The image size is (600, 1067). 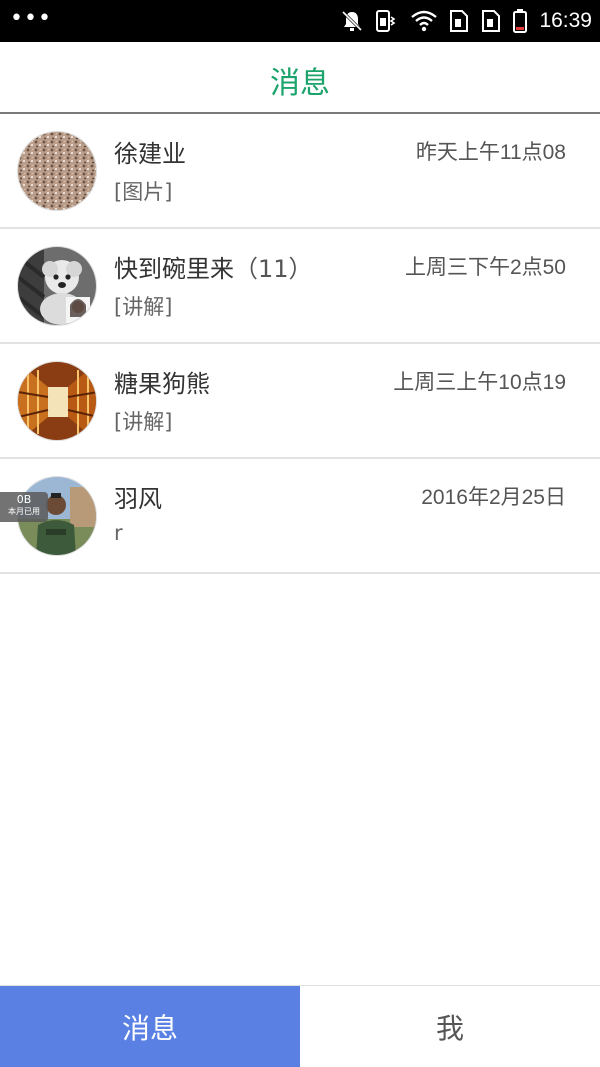 What do you see at coordinates (490, 152) in the screenshot?
I see `conversation-time: 昨天上午11点08` at bounding box center [490, 152].